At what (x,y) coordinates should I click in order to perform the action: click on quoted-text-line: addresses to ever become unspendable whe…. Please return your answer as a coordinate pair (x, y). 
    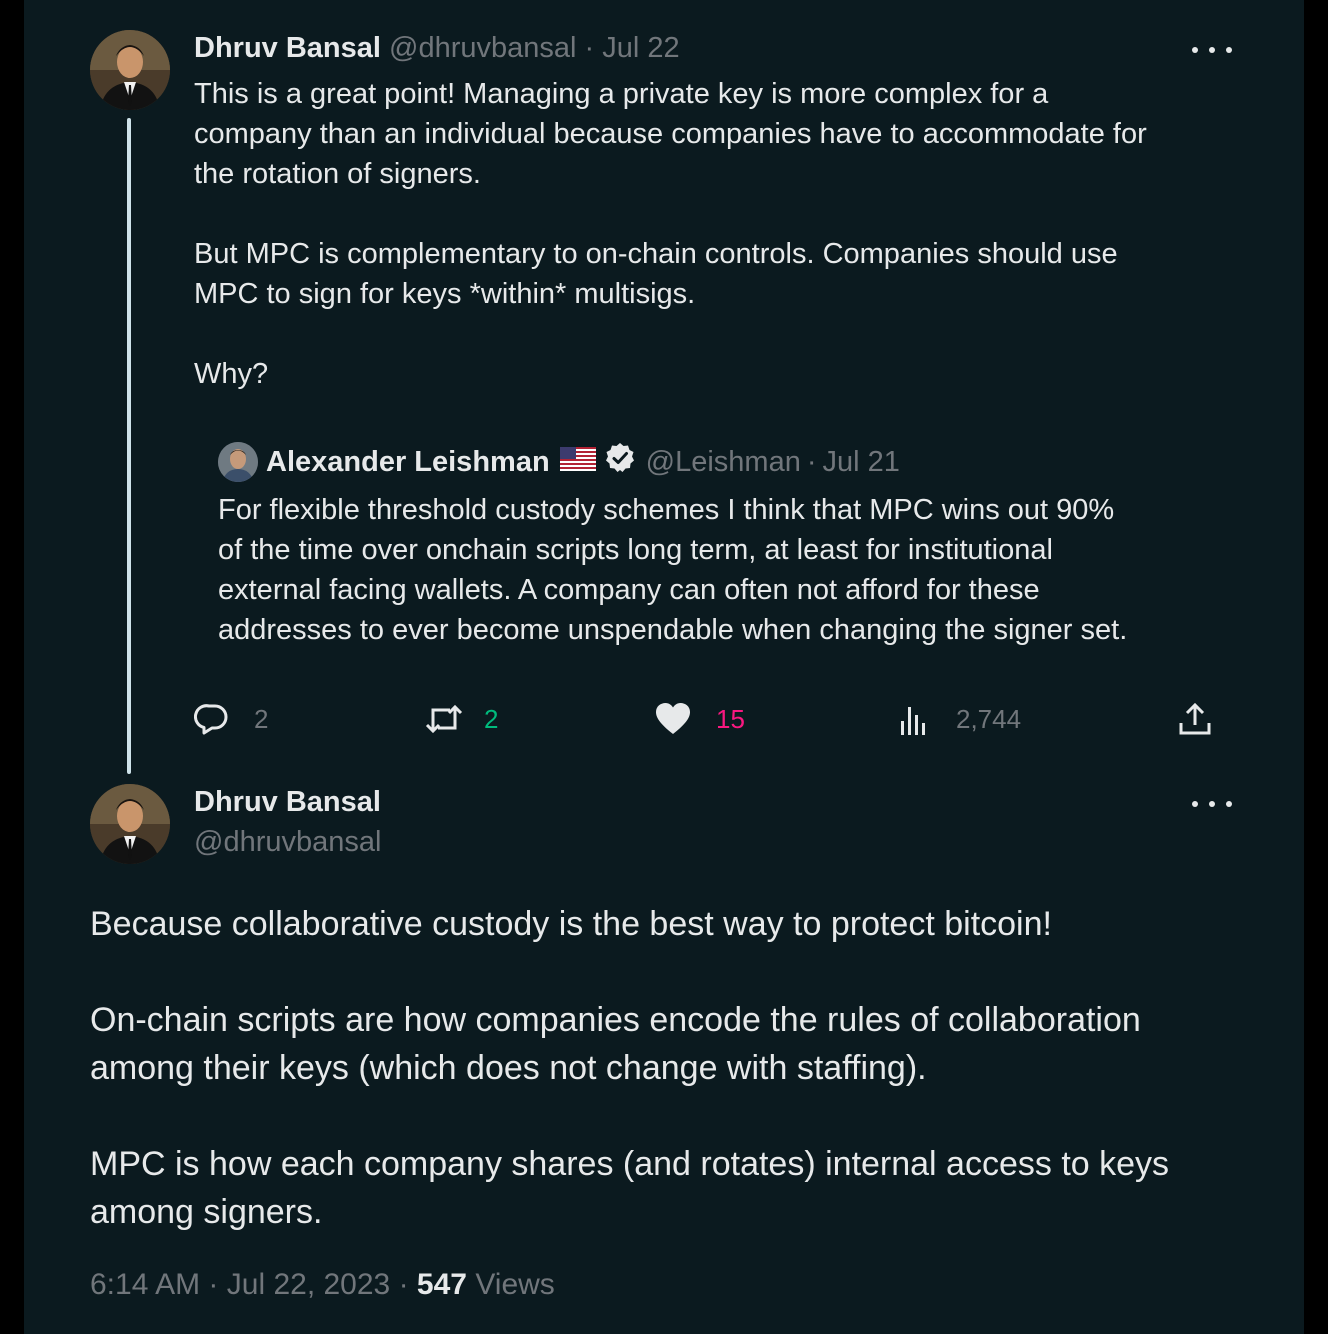
    Looking at the image, I should click on (673, 630).